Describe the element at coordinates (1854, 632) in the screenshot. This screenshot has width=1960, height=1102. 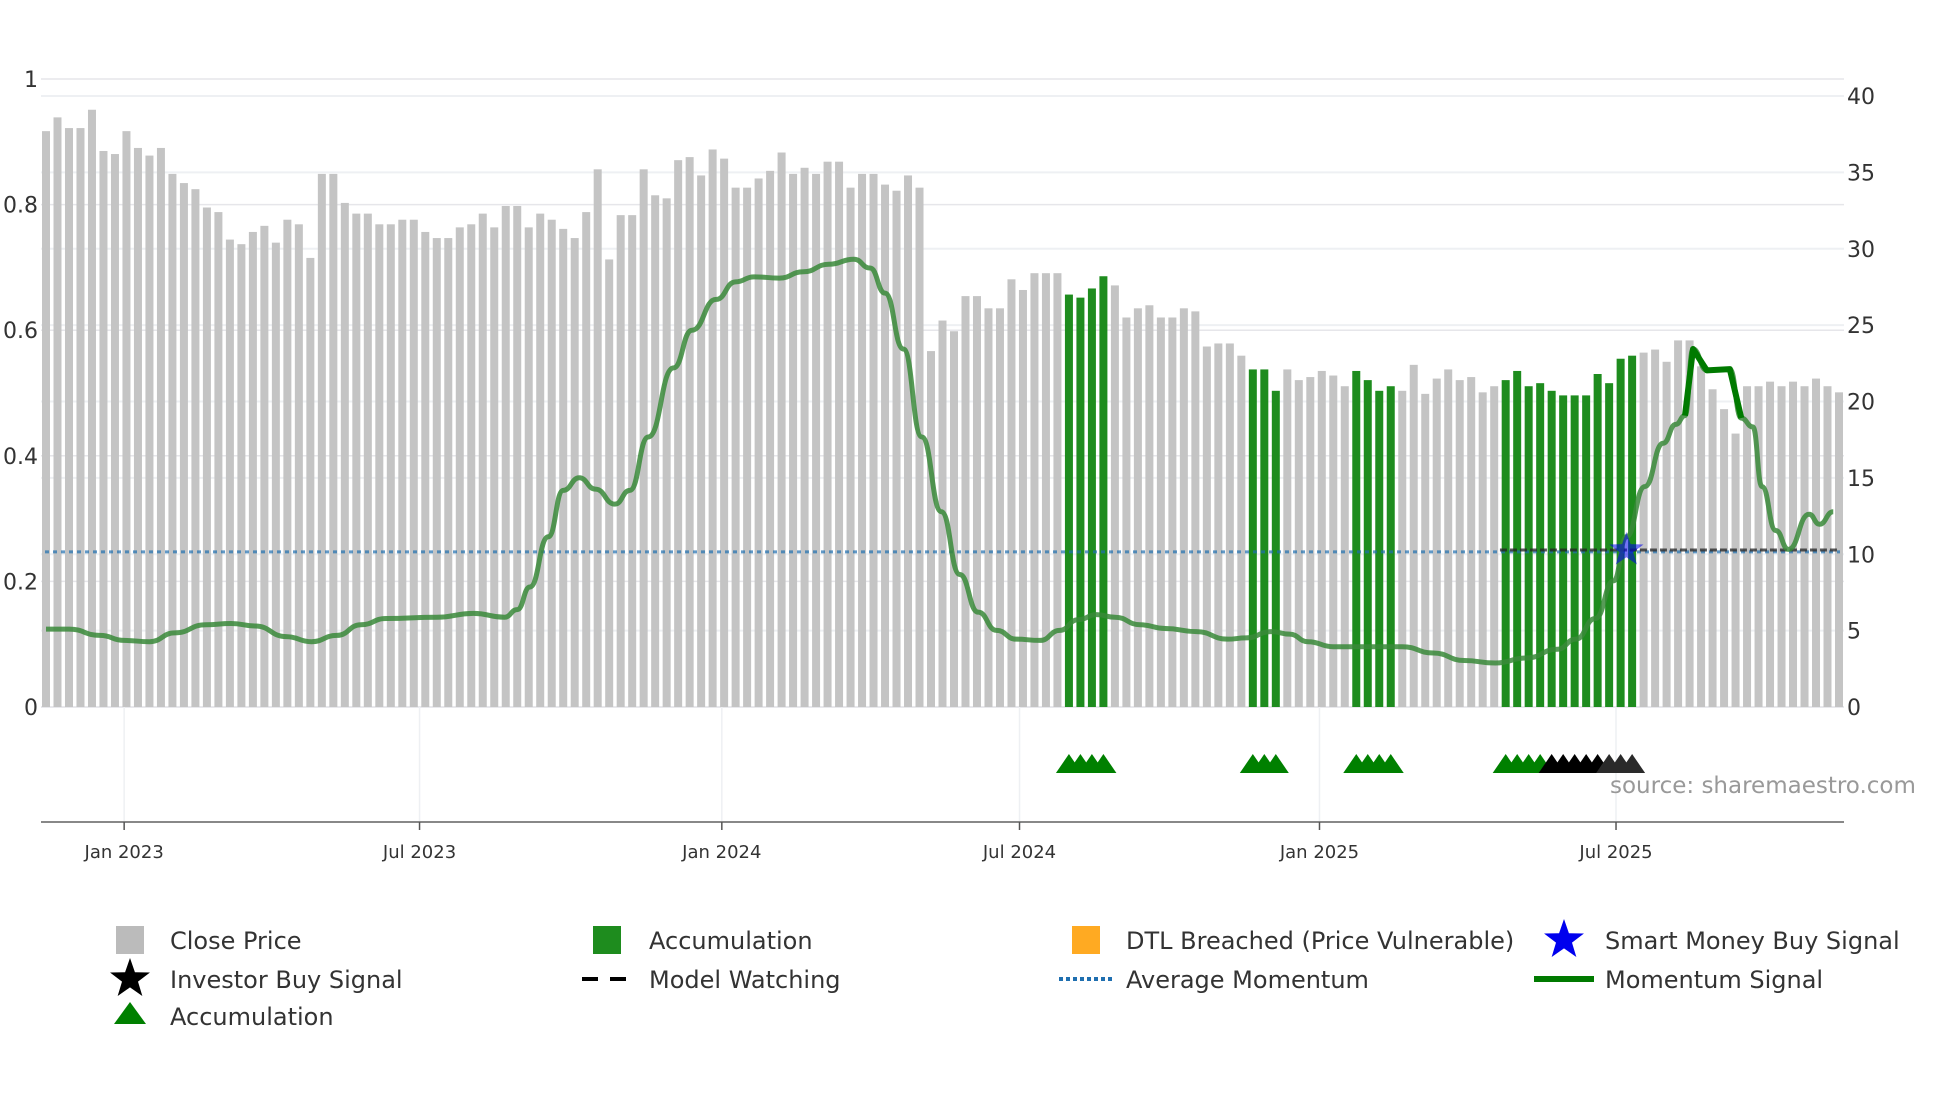
I see `right-axis-tick-label: 5` at that location.